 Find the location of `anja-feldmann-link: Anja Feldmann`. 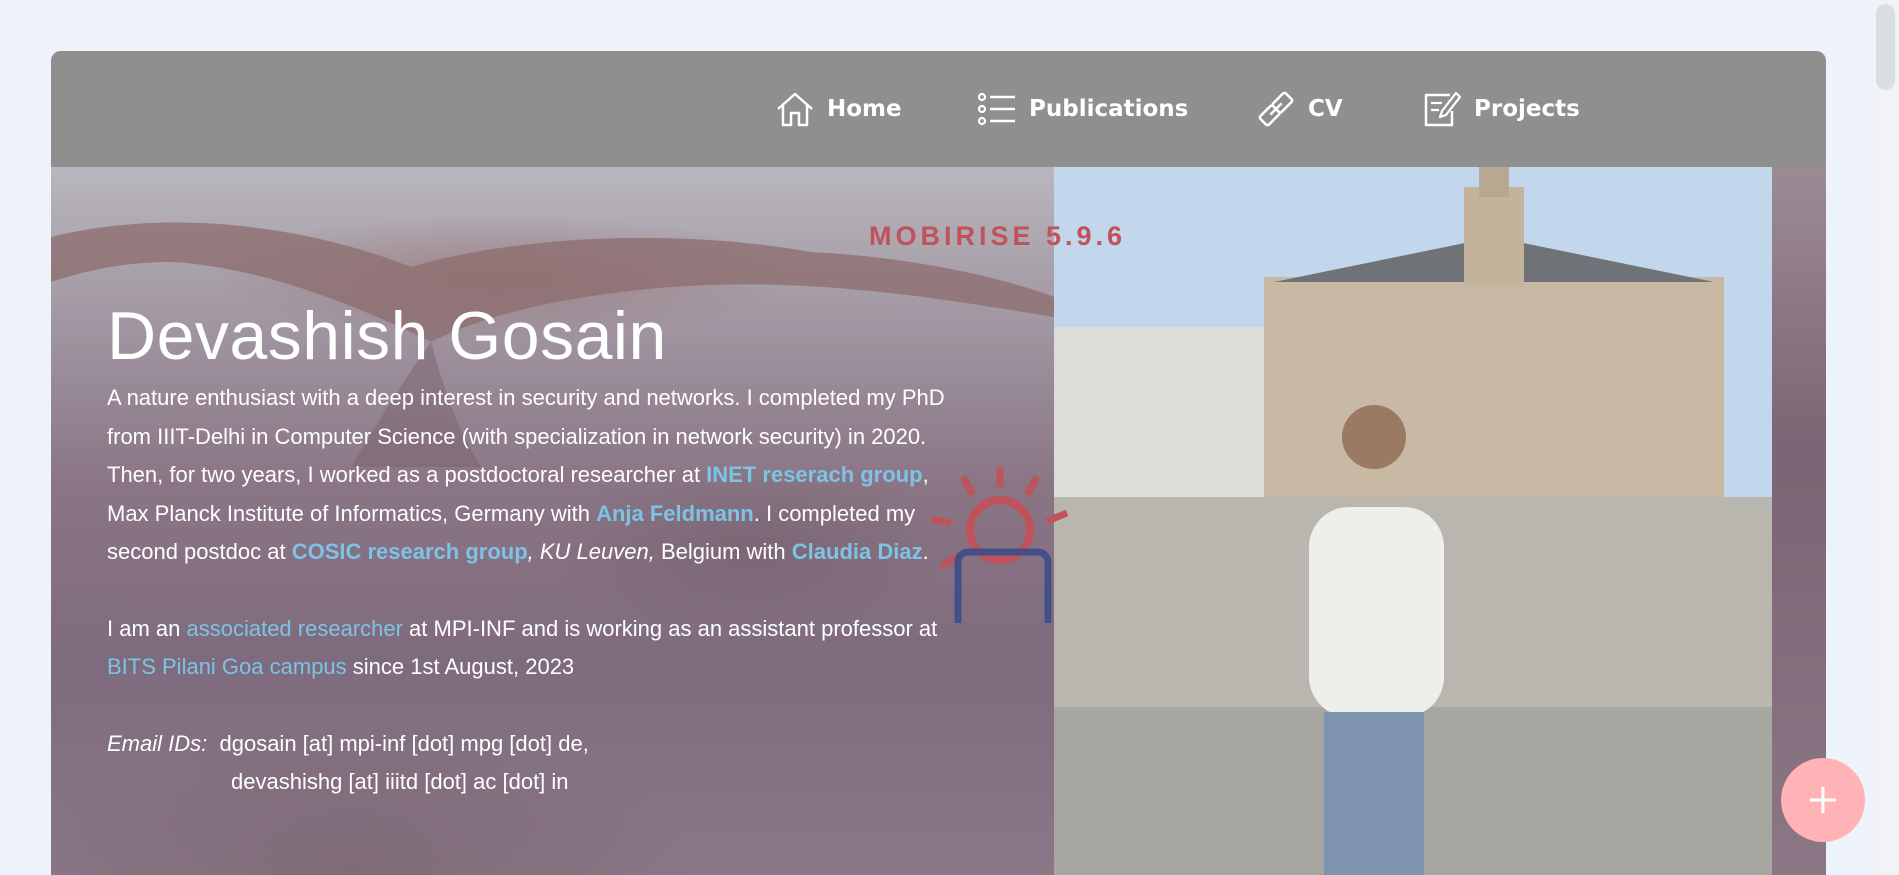

anja-feldmann-link: Anja Feldmann is located at coordinates (675, 513).